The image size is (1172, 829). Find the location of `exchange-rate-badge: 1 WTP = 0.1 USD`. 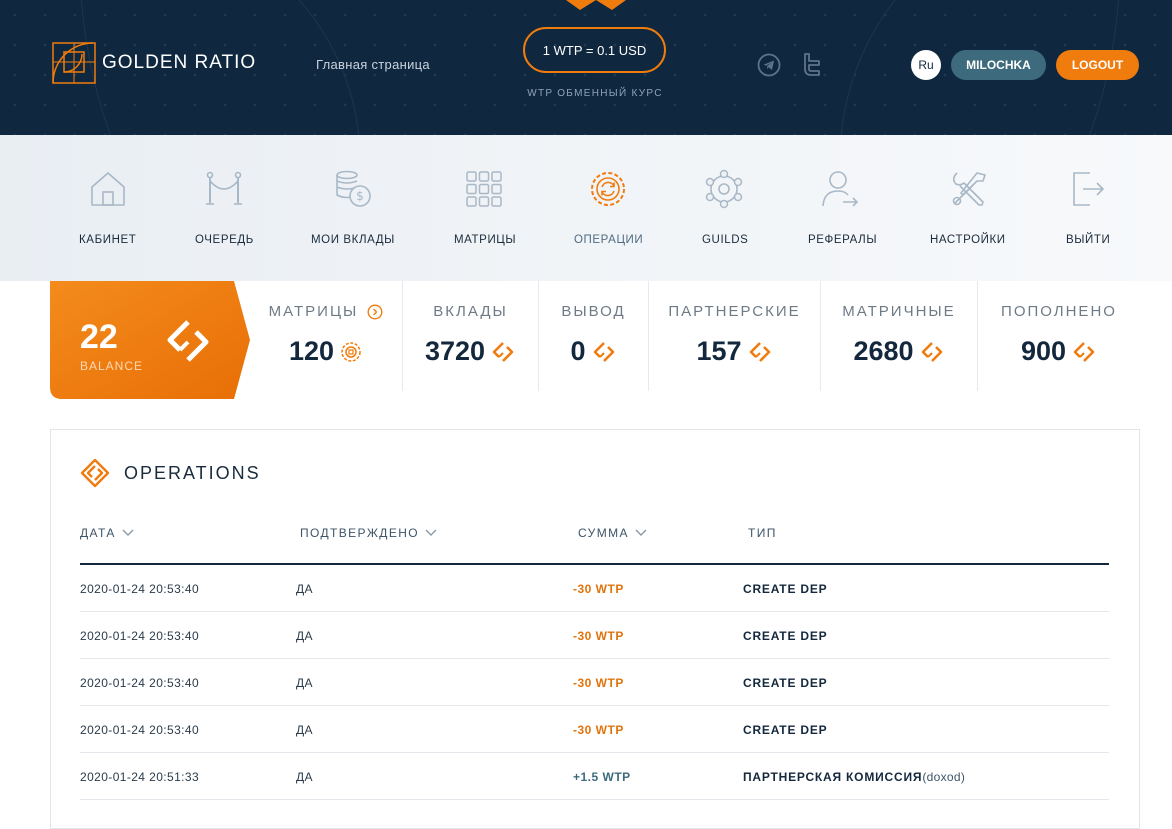

exchange-rate-badge: 1 WTP = 0.1 USD is located at coordinates (594, 50).